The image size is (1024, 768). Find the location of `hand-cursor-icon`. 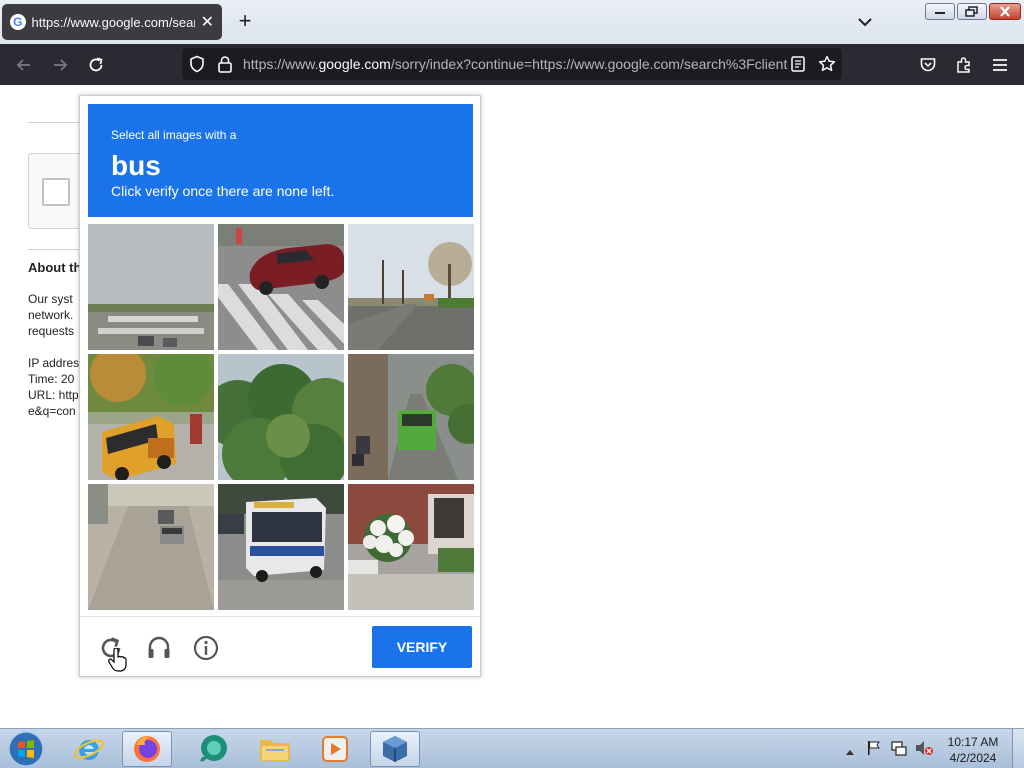

hand-cursor-icon is located at coordinates (118, 659).